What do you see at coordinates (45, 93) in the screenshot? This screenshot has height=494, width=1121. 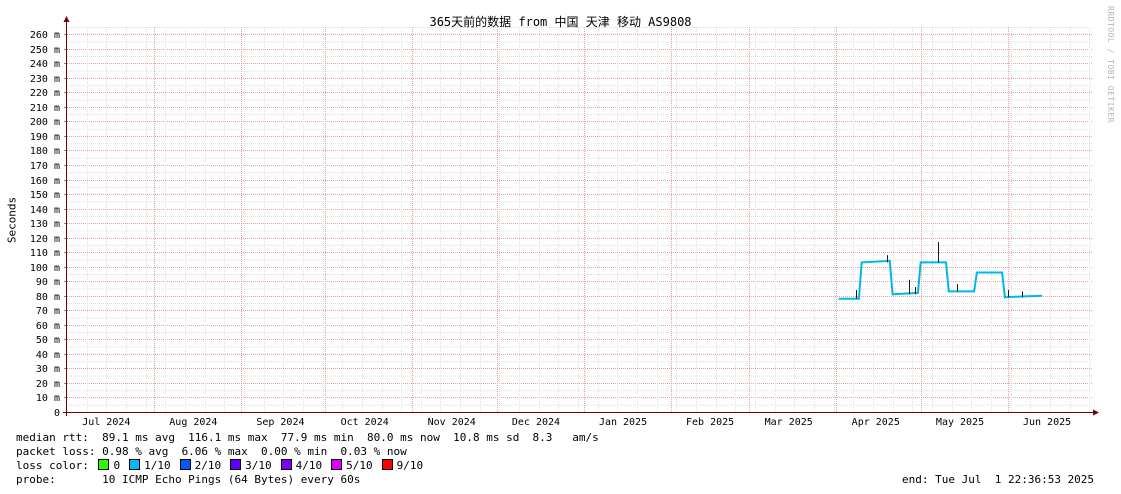 I see `y-tick-label: 220 m` at bounding box center [45, 93].